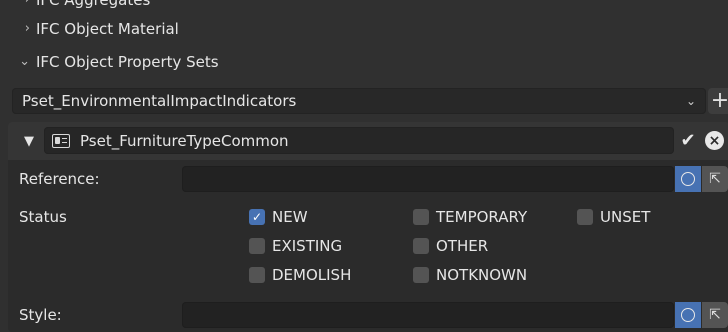 This screenshot has height=332, width=728. I want to click on reference-input, so click(428, 179).